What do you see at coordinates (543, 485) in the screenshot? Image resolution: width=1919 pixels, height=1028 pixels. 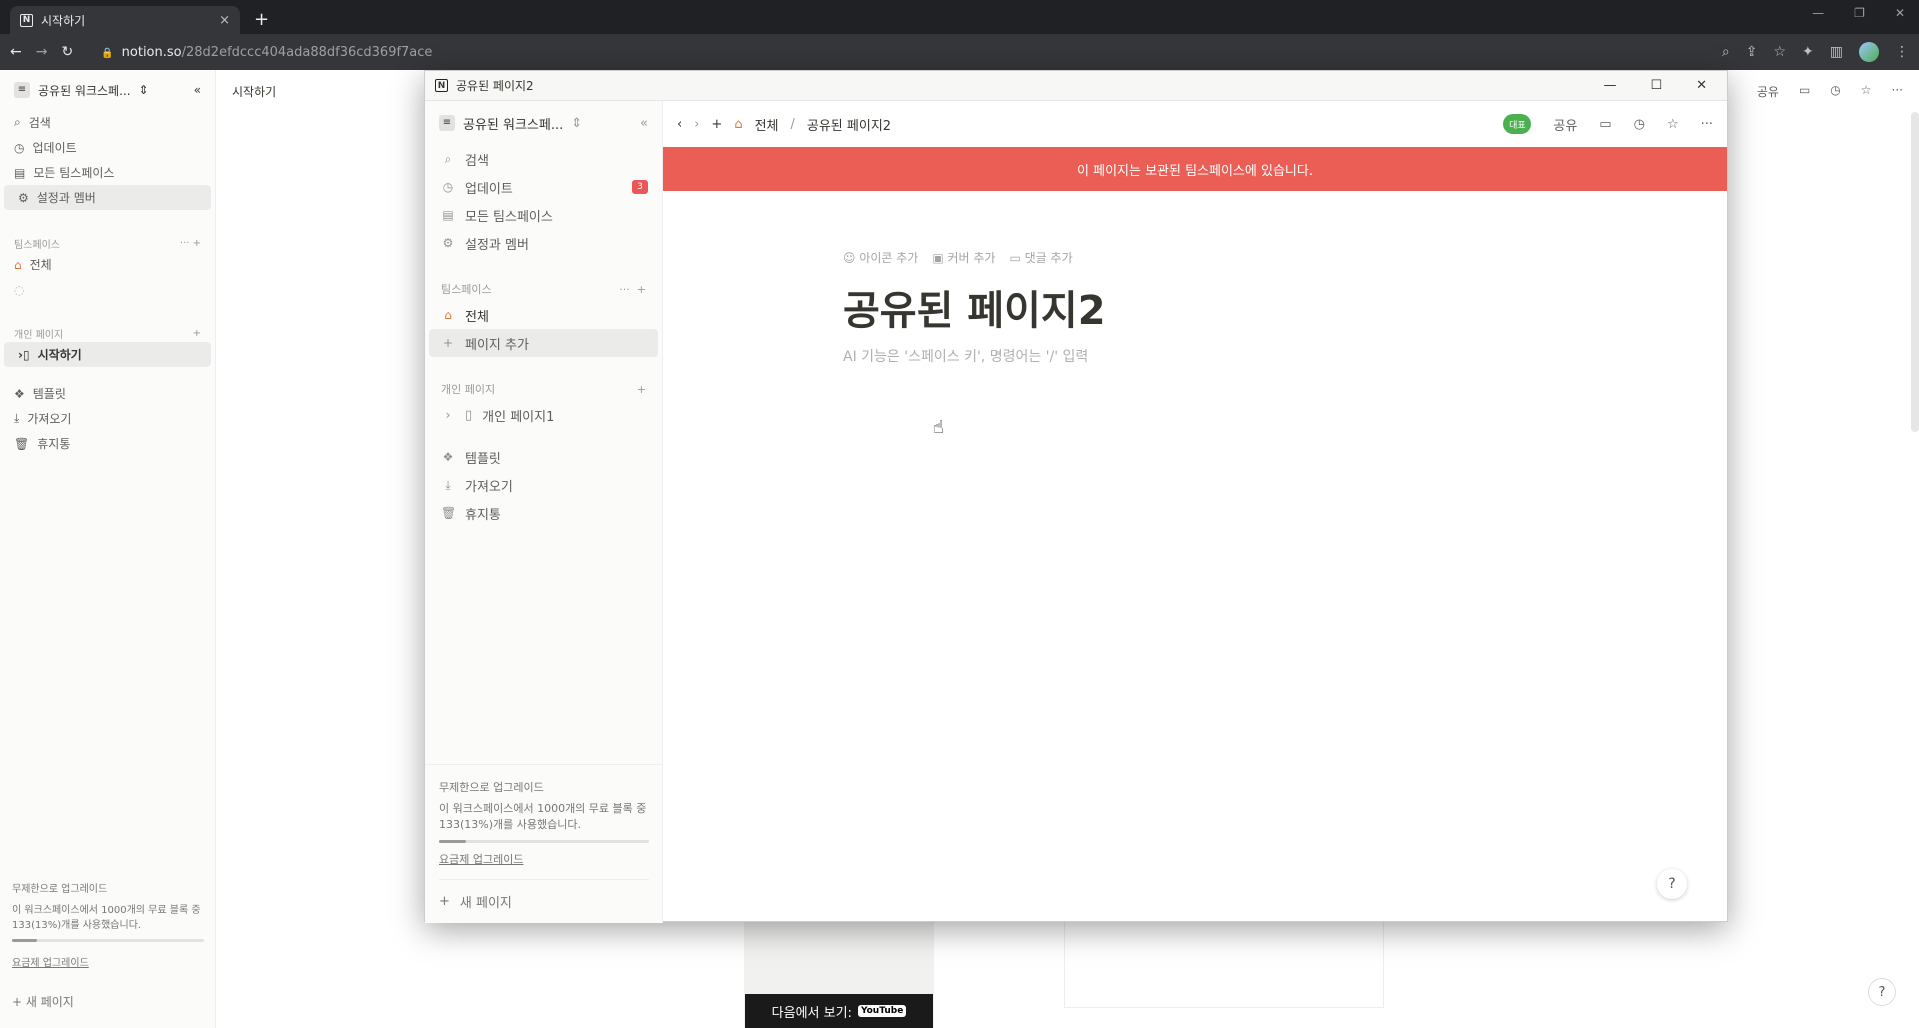 I see `import-item: ⤓ 가져오기` at bounding box center [543, 485].